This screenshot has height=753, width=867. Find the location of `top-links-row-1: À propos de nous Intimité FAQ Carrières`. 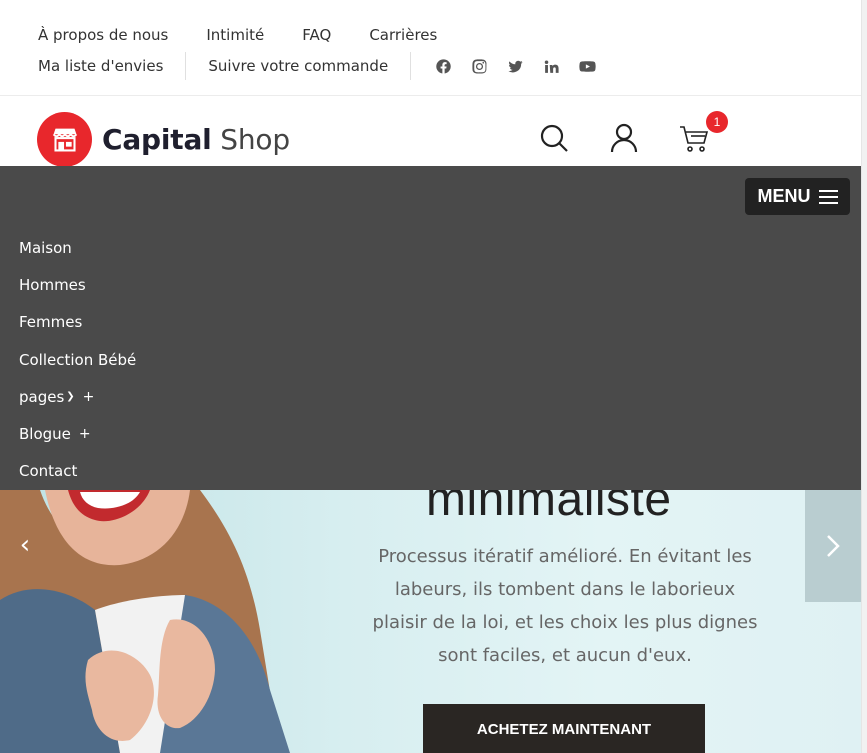

top-links-row-1: À propos de nous Intimité FAQ Carrières is located at coordinates (237, 35).